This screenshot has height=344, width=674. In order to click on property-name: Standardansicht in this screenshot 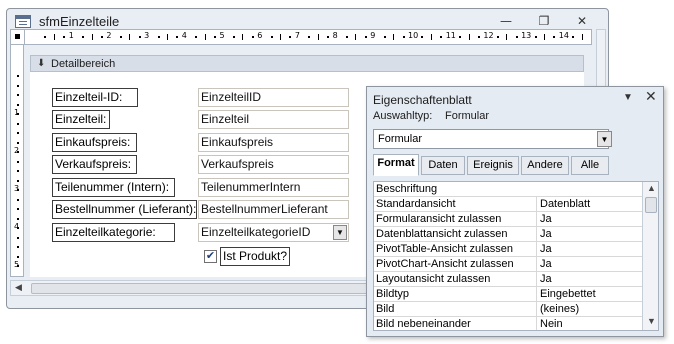, I will do `click(416, 204)`.